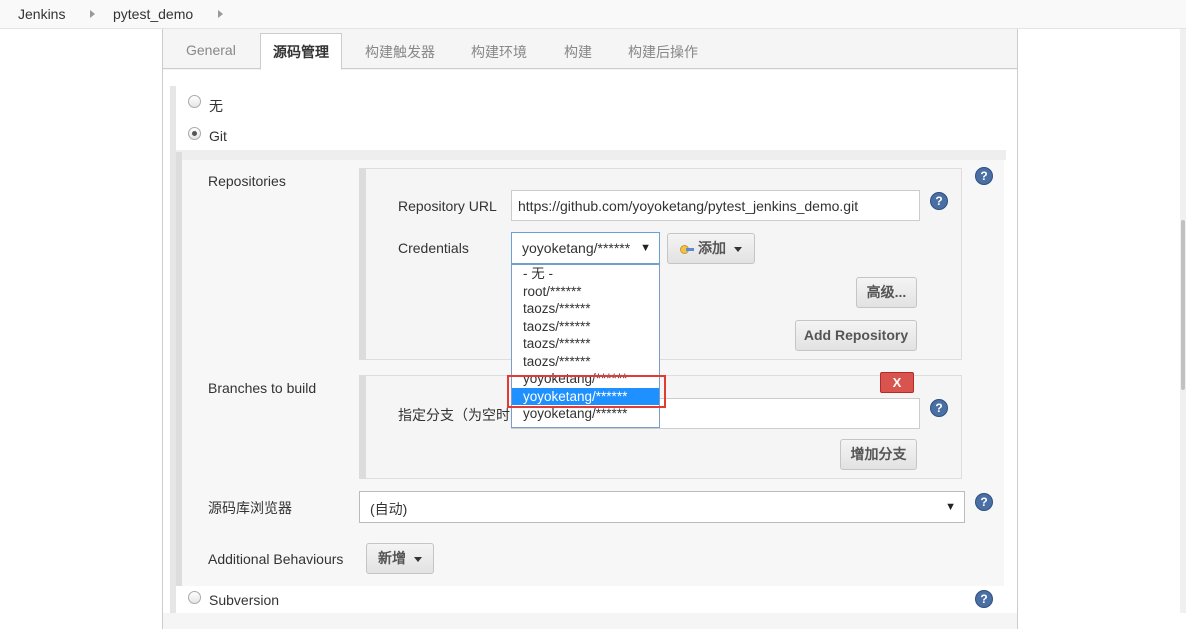 The width and height of the screenshot is (1186, 629). Describe the element at coordinates (1183, 305) in the screenshot. I see `page-scrollbar-thumb` at that location.